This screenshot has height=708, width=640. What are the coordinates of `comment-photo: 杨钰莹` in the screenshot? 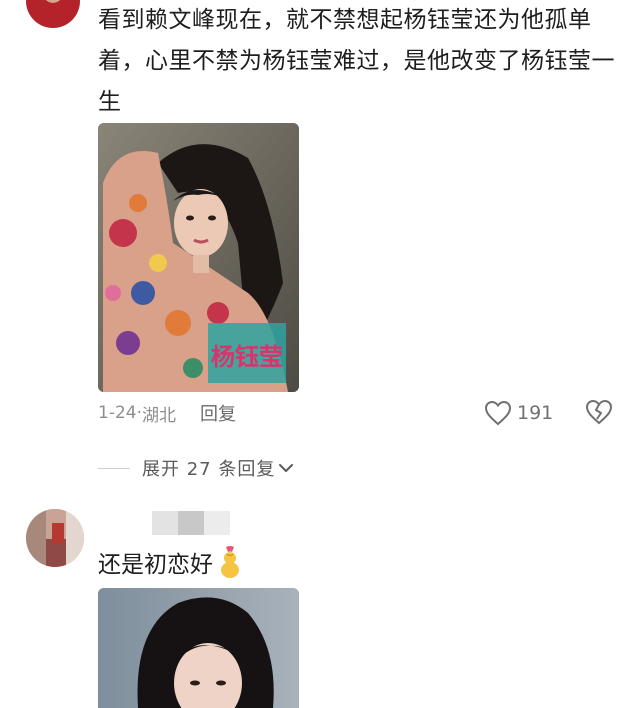 It's located at (198, 257).